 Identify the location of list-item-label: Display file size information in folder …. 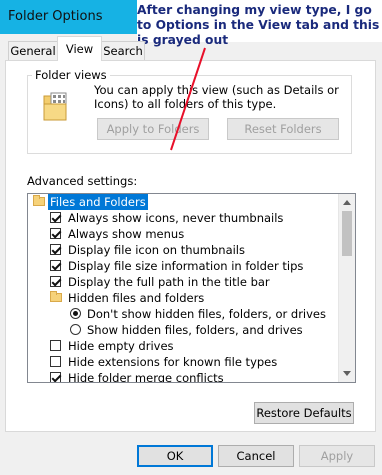
(186, 266).